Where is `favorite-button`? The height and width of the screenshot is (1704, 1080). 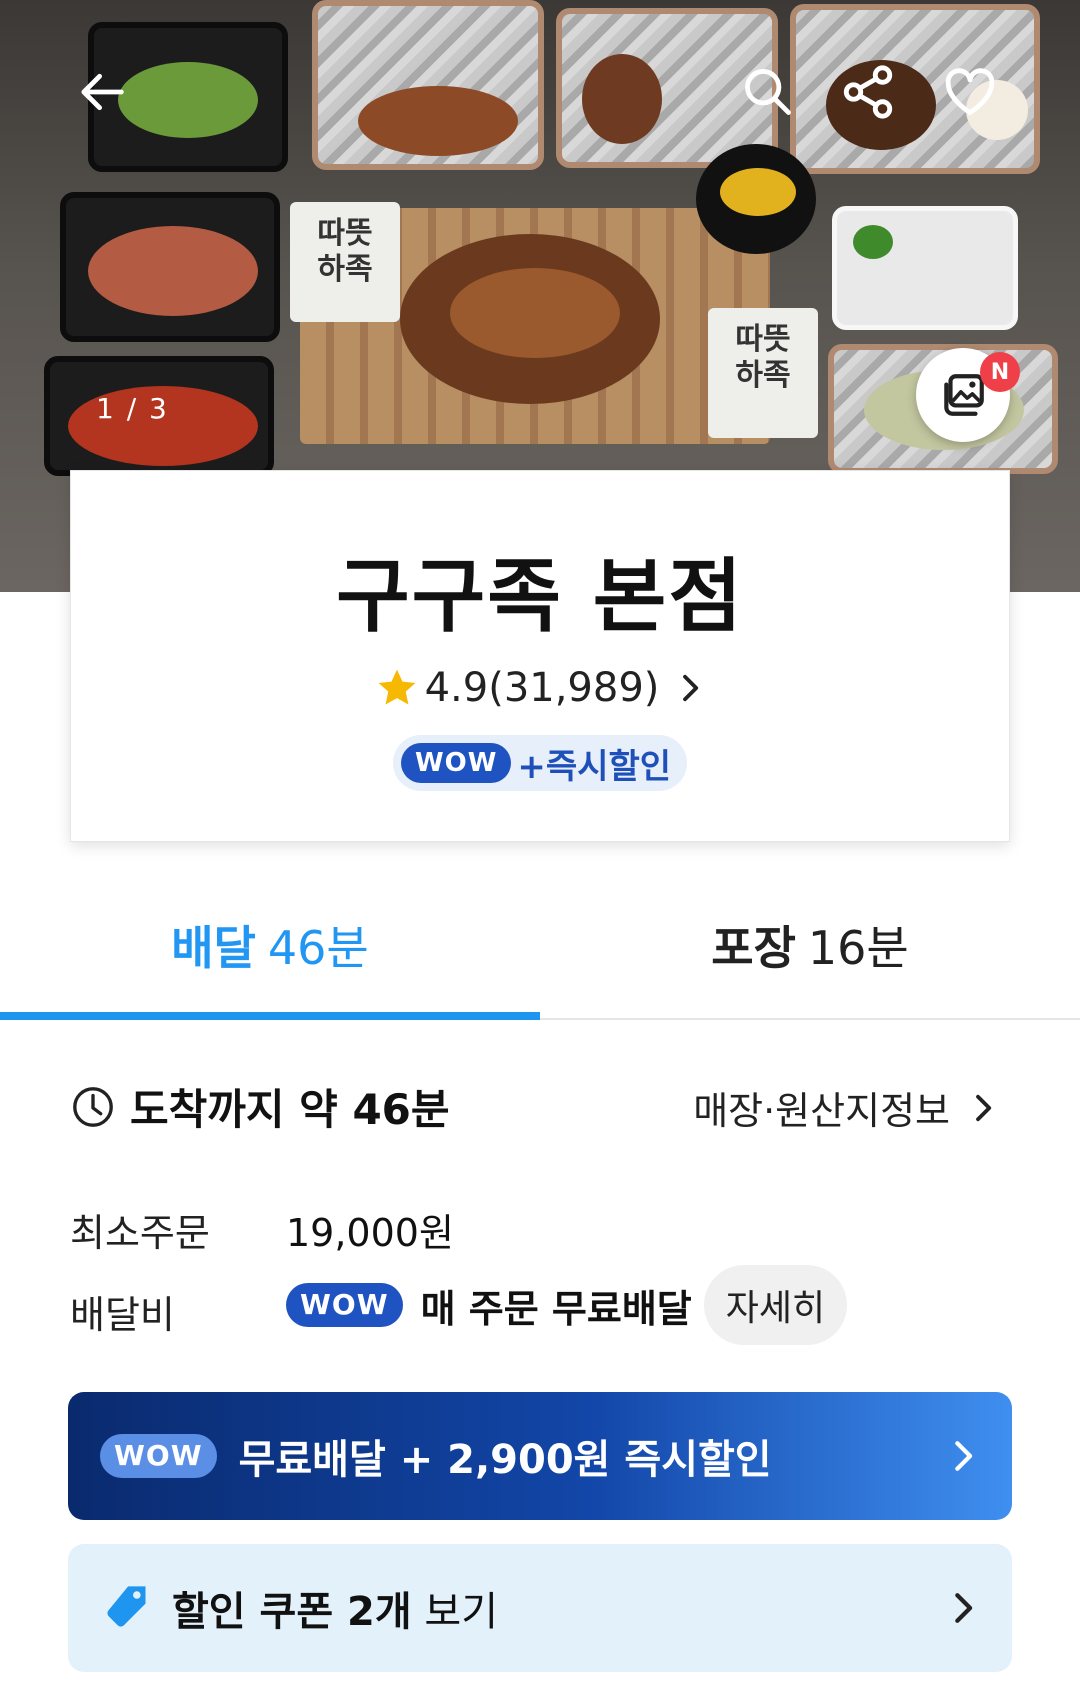 favorite-button is located at coordinates (970, 92).